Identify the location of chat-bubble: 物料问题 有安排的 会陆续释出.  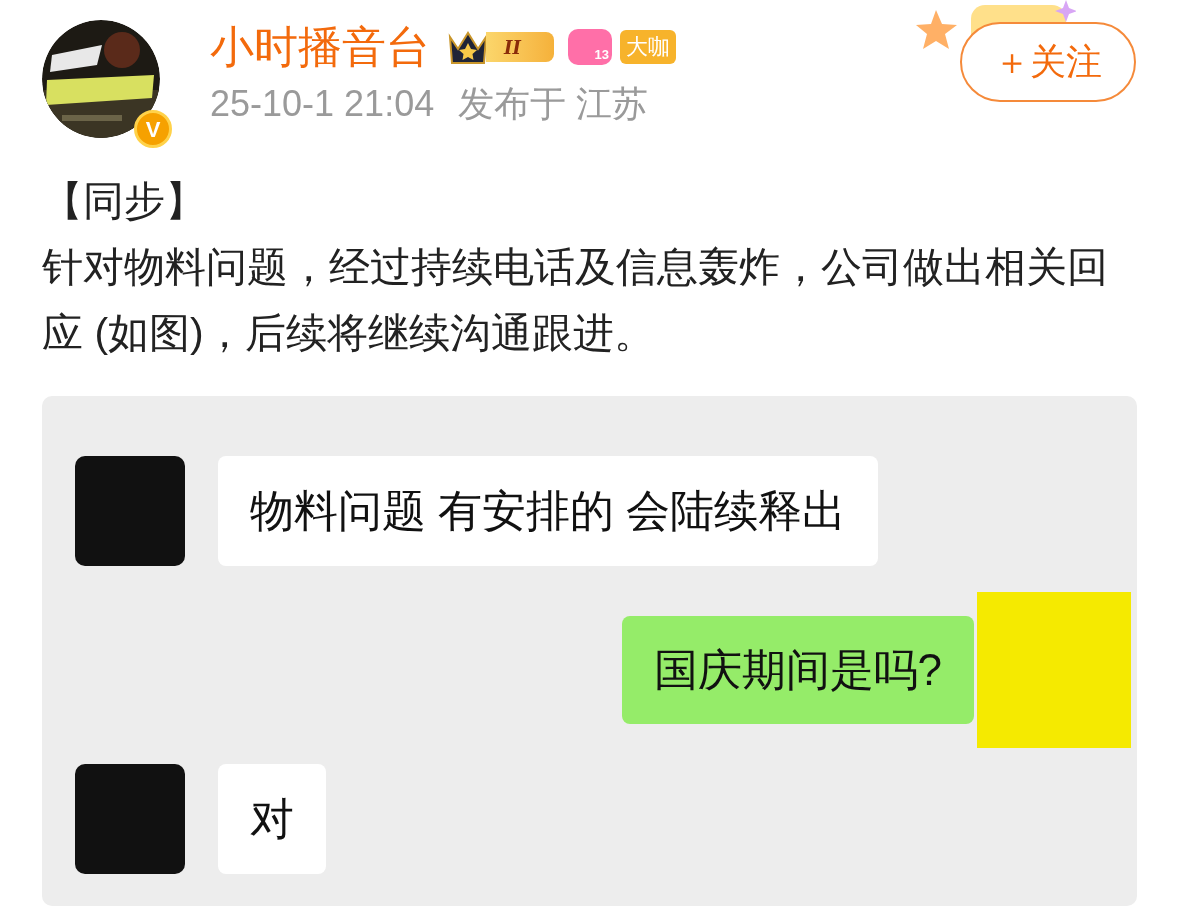
(548, 511).